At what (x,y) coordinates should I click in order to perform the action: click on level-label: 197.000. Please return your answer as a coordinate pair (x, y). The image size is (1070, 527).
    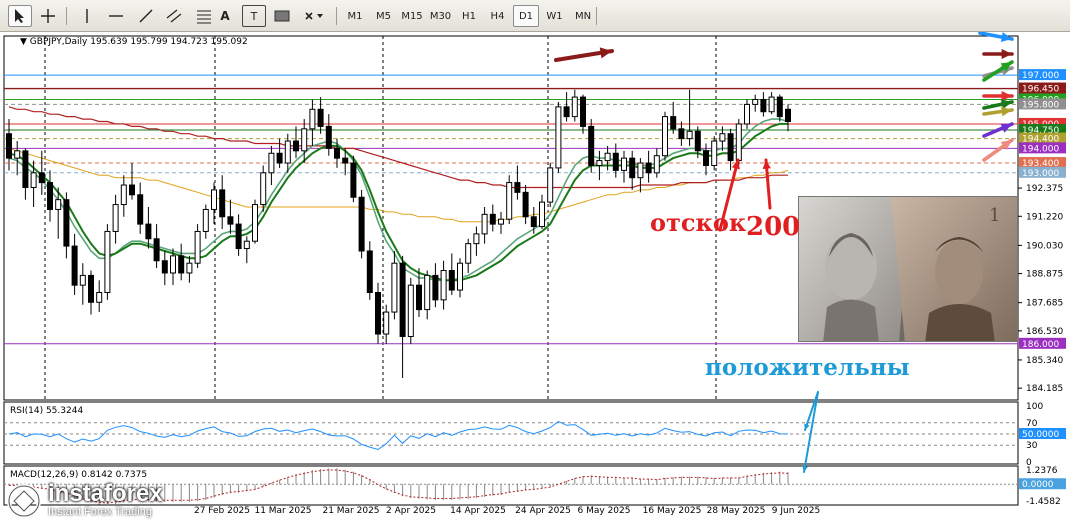
    Looking at the image, I should click on (1040, 76).